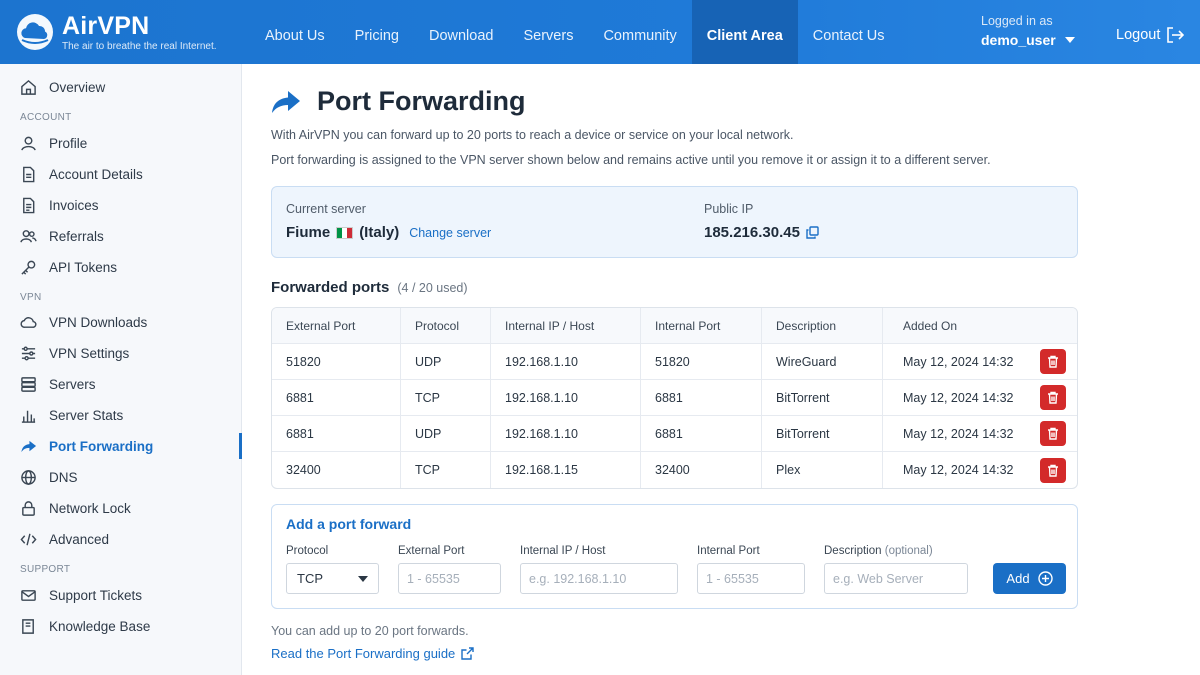 This screenshot has width=1200, height=675. What do you see at coordinates (120, 322) in the screenshot?
I see `sidebar-item-vpn-downloads: VPN Downloads` at bounding box center [120, 322].